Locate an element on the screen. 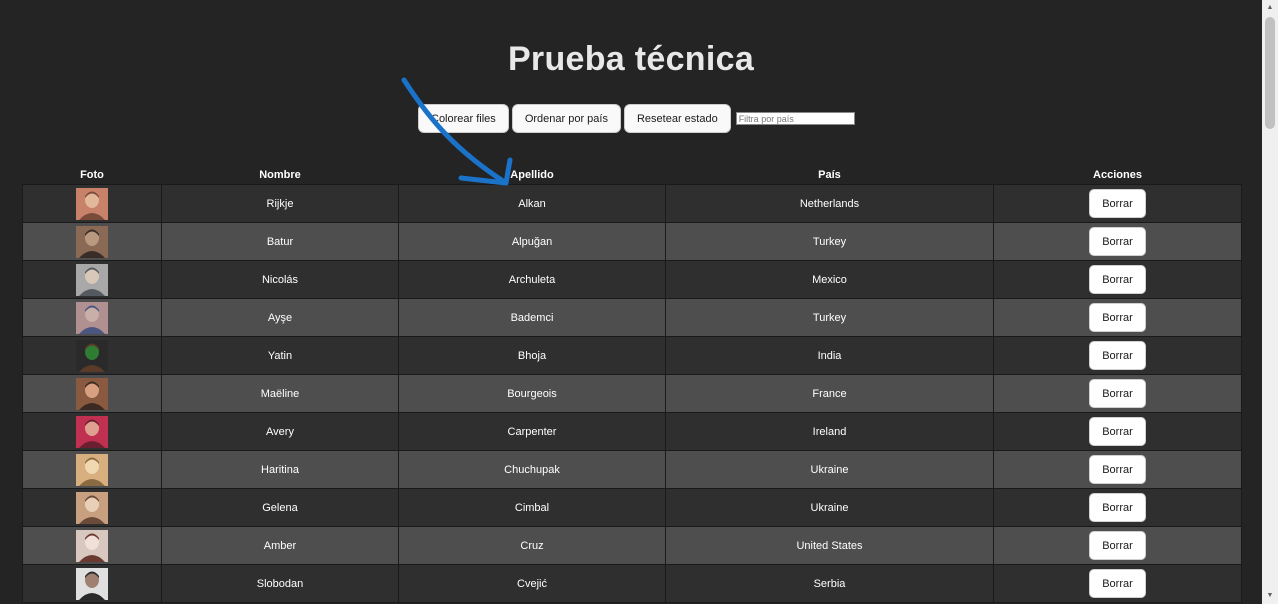  table-row: Ayşe Bademci Turkey Borrar is located at coordinates (632, 317).